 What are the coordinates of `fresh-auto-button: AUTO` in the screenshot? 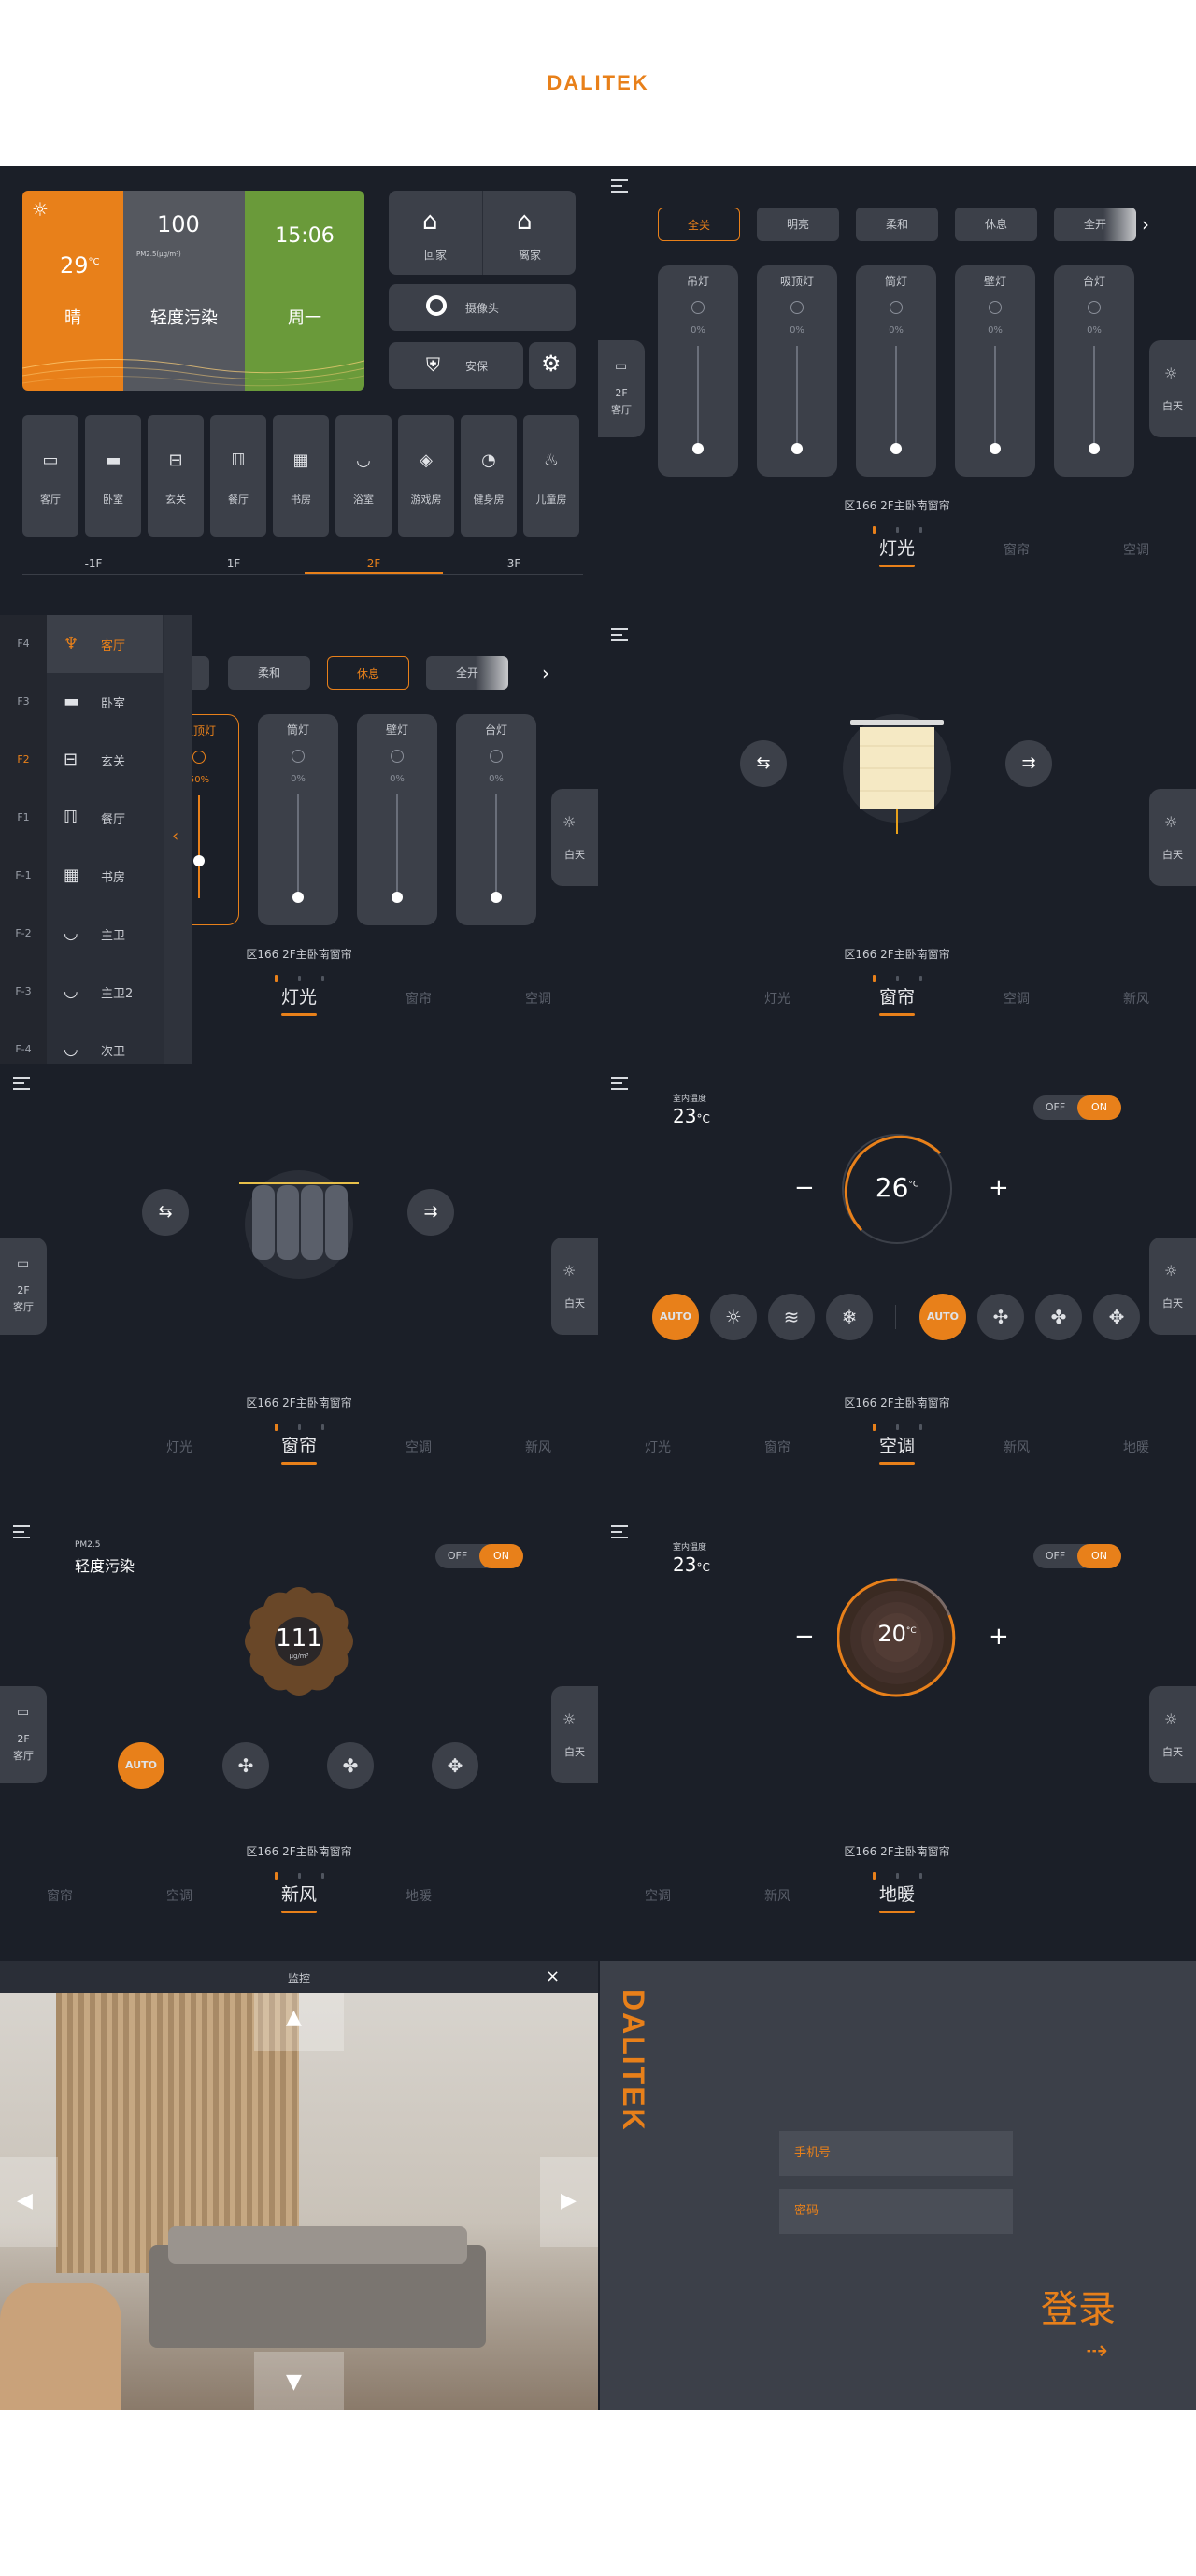 It's located at (141, 1765).